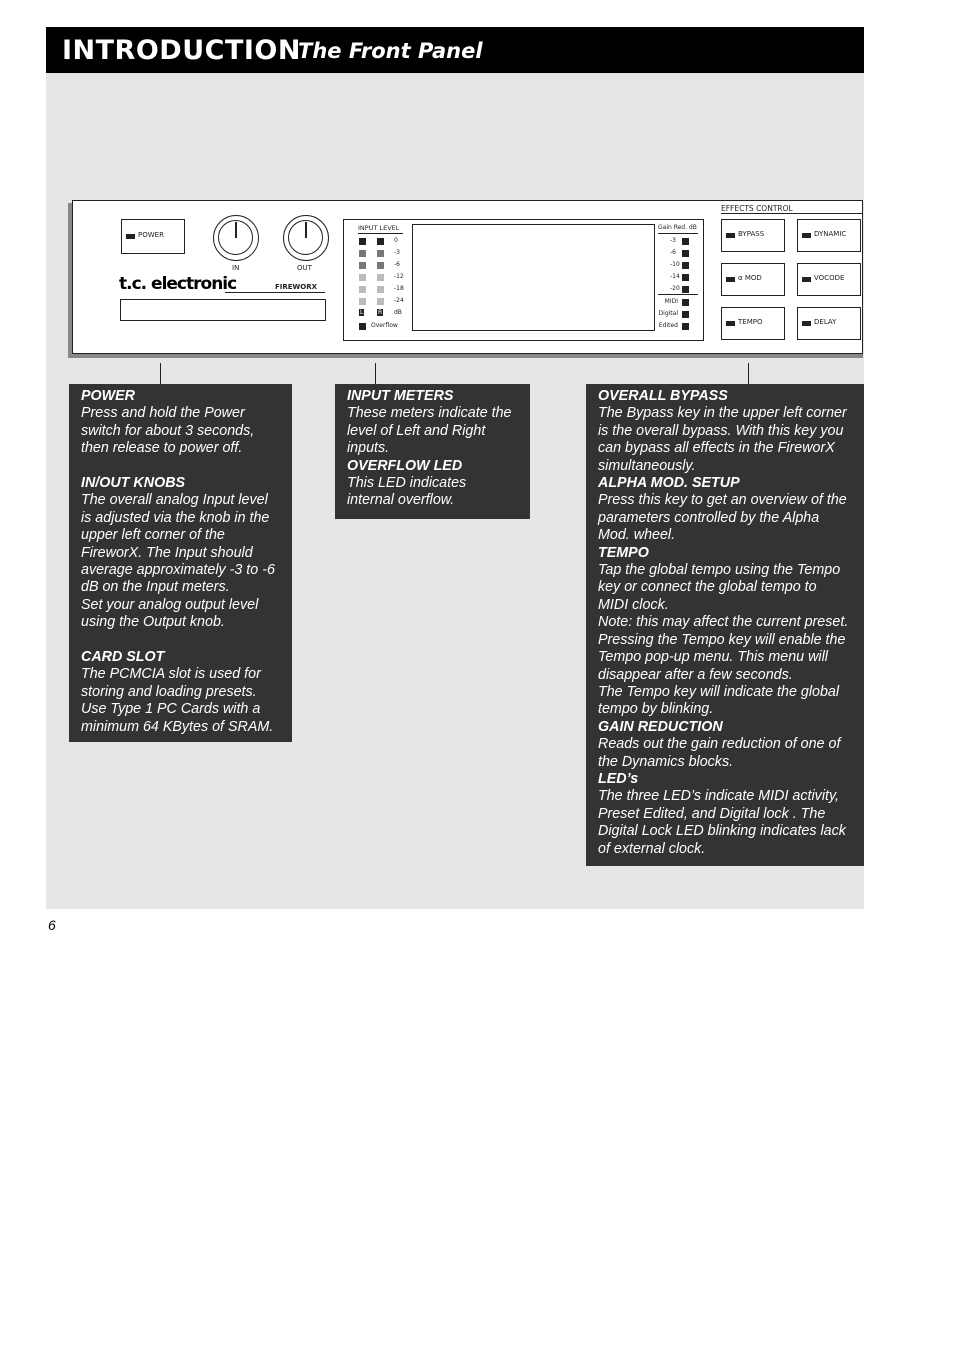  What do you see at coordinates (399, 288) in the screenshot?
I see `meter-scale-label: -18` at bounding box center [399, 288].